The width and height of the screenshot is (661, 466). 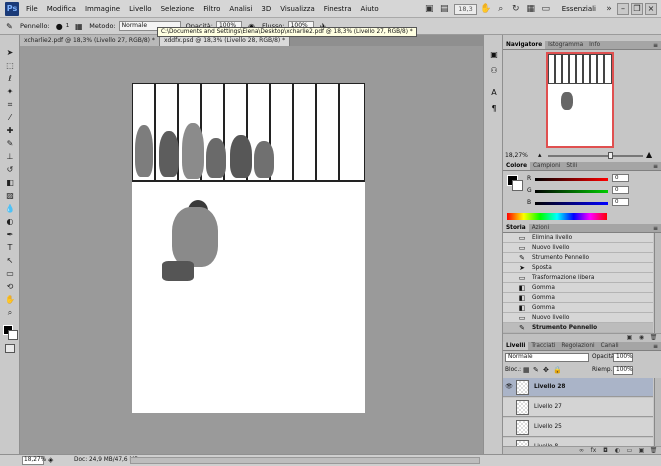 I want to click on green-value: 0, so click(x=620, y=190).